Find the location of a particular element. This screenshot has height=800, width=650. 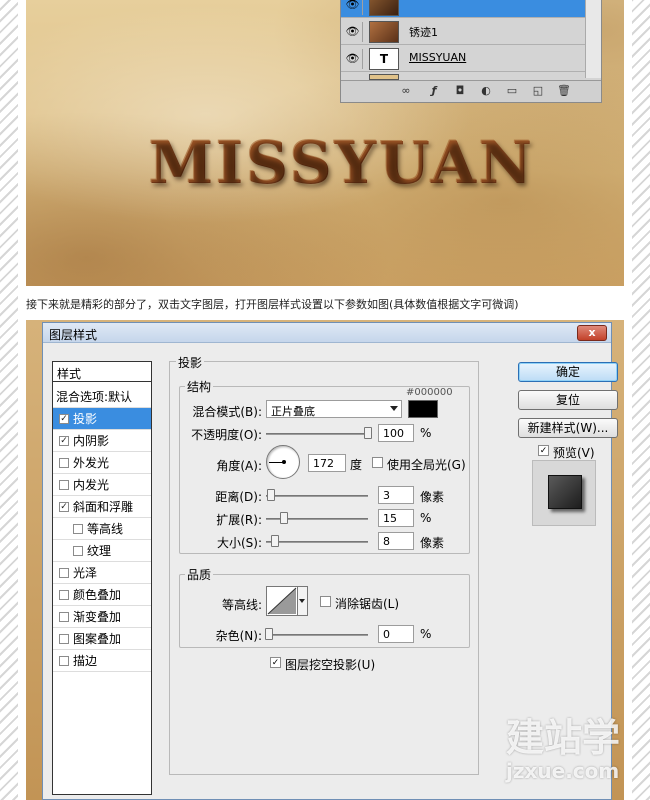

mask-icon: ◘ is located at coordinates (460, 91).